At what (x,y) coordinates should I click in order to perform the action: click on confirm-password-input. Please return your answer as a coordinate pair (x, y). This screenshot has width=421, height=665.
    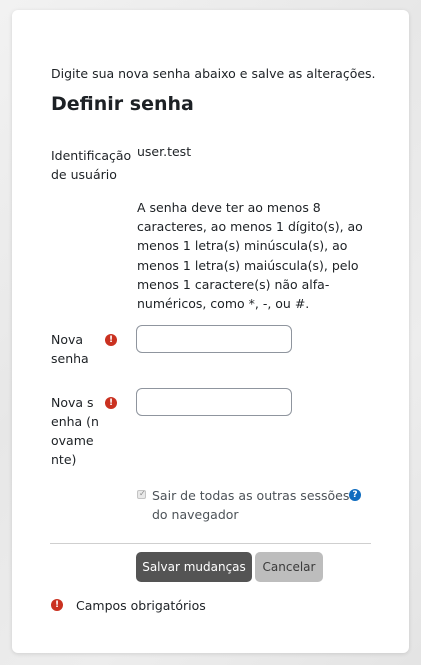
    Looking at the image, I should click on (214, 402).